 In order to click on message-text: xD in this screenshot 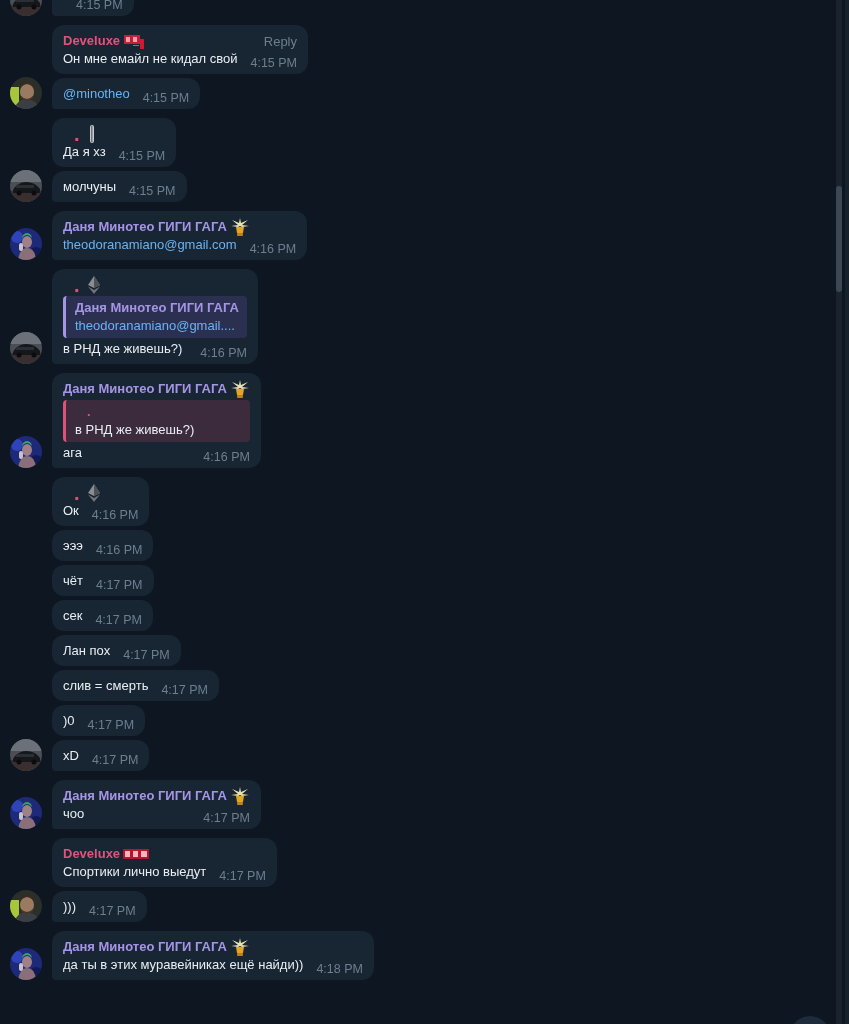, I will do `click(71, 756)`.